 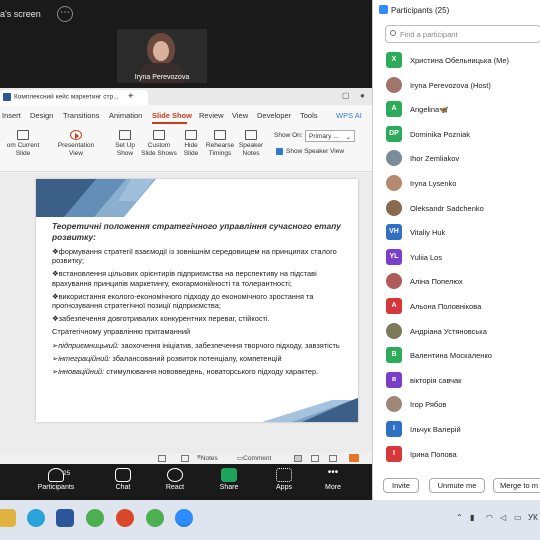 What do you see at coordinates (81, 372) in the screenshot?
I see `slide-type-term: інноваційний:` at bounding box center [81, 372].